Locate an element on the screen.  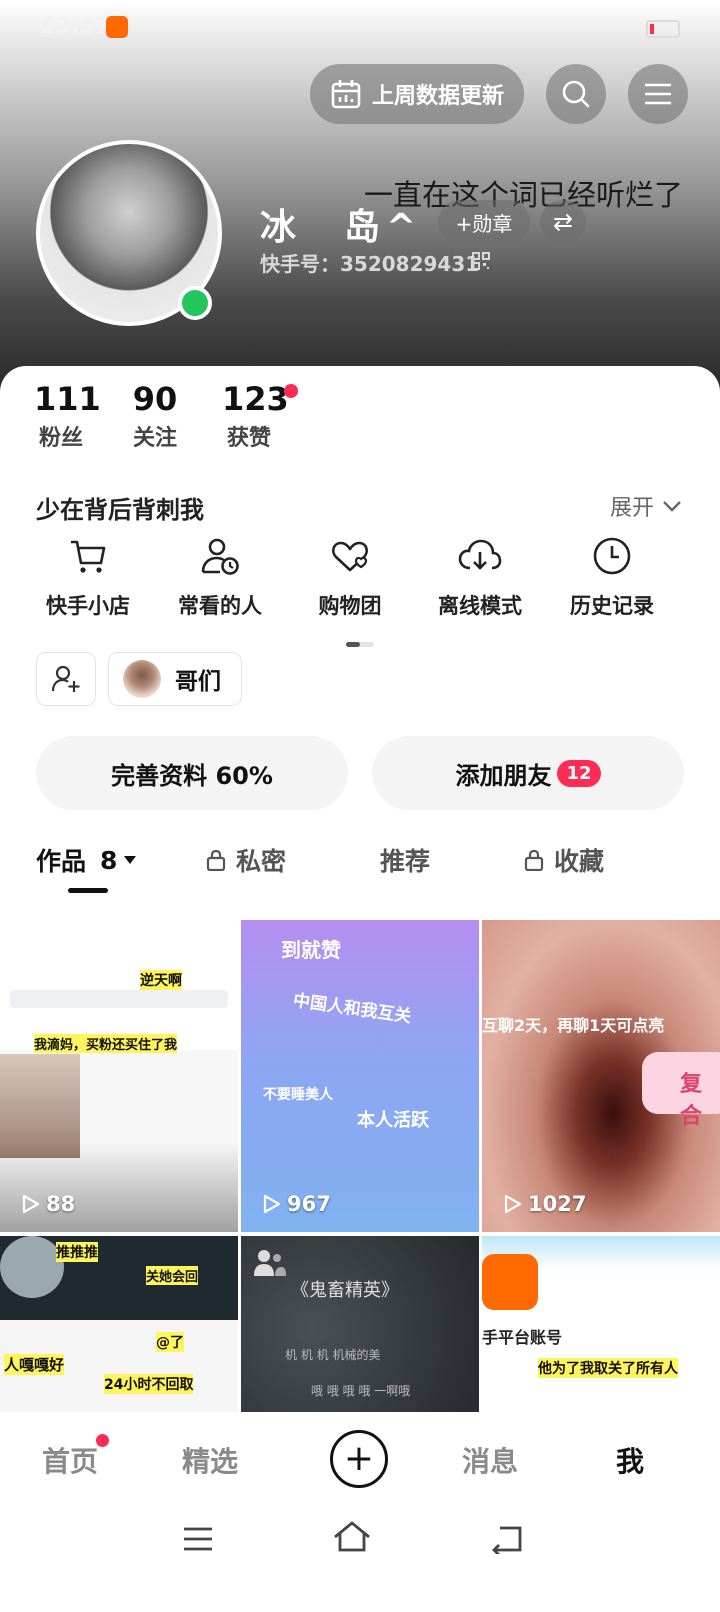
cloud-download-icon is located at coordinates (480, 554).